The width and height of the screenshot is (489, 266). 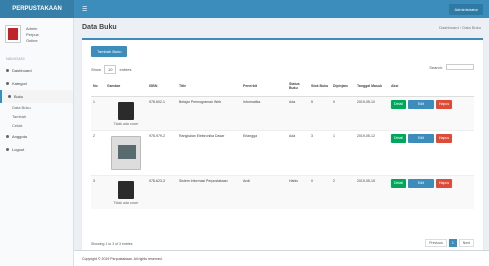 I want to click on user-status: Online, so click(x=32, y=40).